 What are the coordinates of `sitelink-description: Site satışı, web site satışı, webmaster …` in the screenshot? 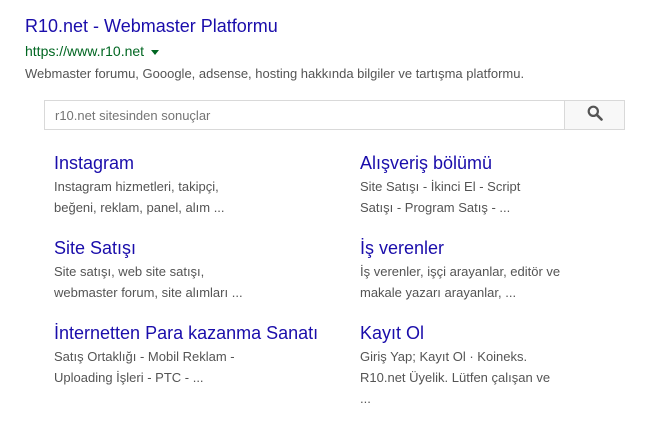 It's located at (204, 282).